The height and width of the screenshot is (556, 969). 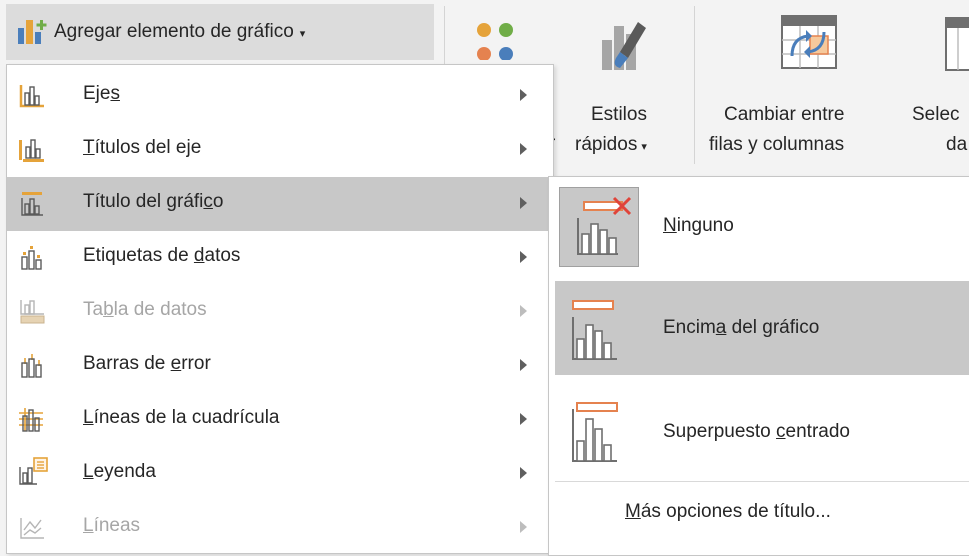 What do you see at coordinates (32, 366) in the screenshot?
I see `error-bars-icon` at bounding box center [32, 366].